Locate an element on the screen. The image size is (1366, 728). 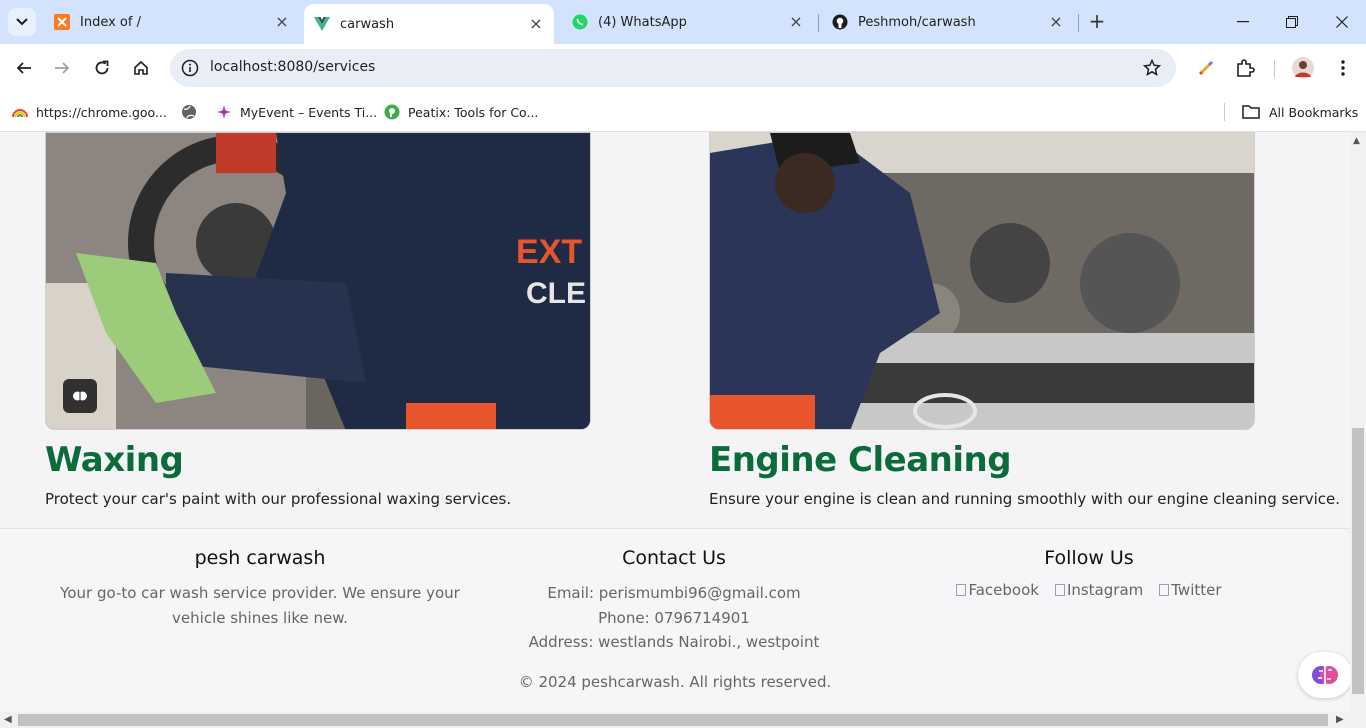
horizontal-scrollbar: ◀ ▶ is located at coordinates (683, 720).